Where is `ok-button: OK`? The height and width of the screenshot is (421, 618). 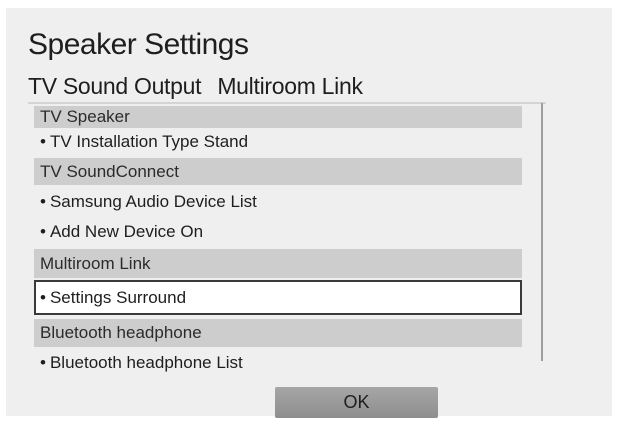 ok-button: OK is located at coordinates (356, 402).